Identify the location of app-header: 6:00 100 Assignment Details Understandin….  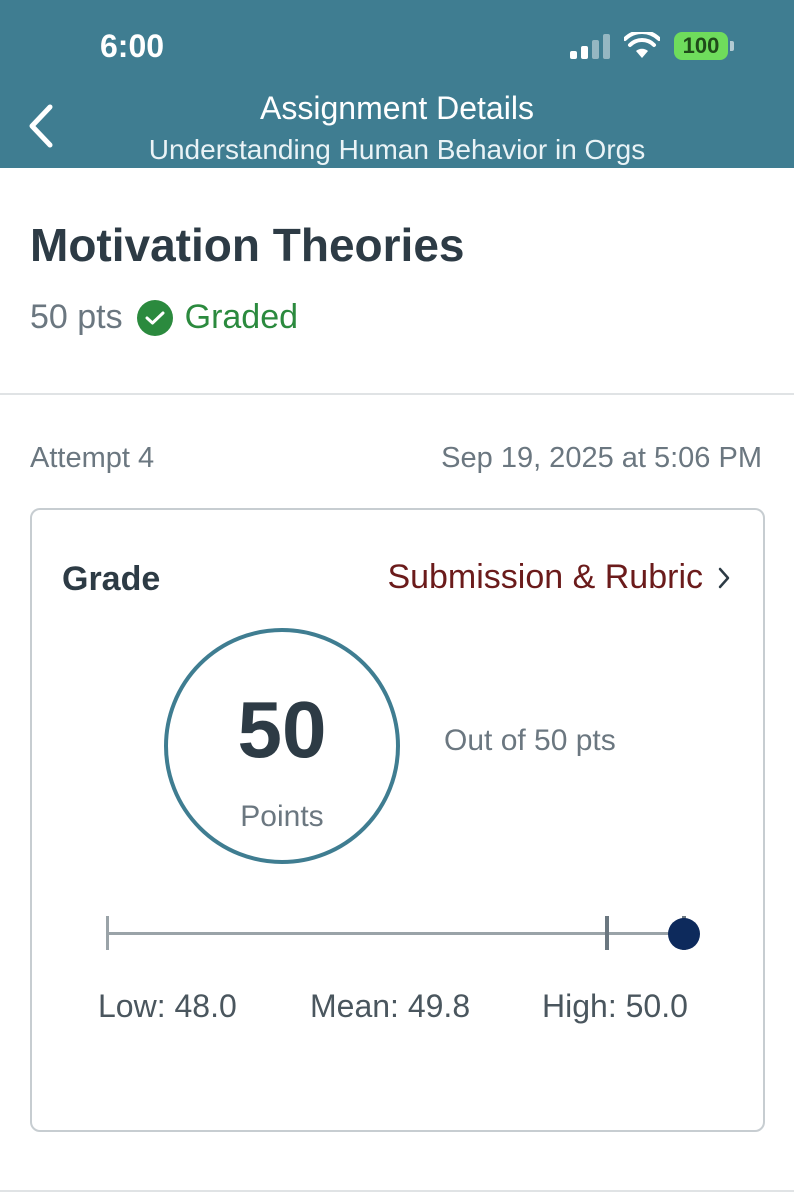
(397, 84).